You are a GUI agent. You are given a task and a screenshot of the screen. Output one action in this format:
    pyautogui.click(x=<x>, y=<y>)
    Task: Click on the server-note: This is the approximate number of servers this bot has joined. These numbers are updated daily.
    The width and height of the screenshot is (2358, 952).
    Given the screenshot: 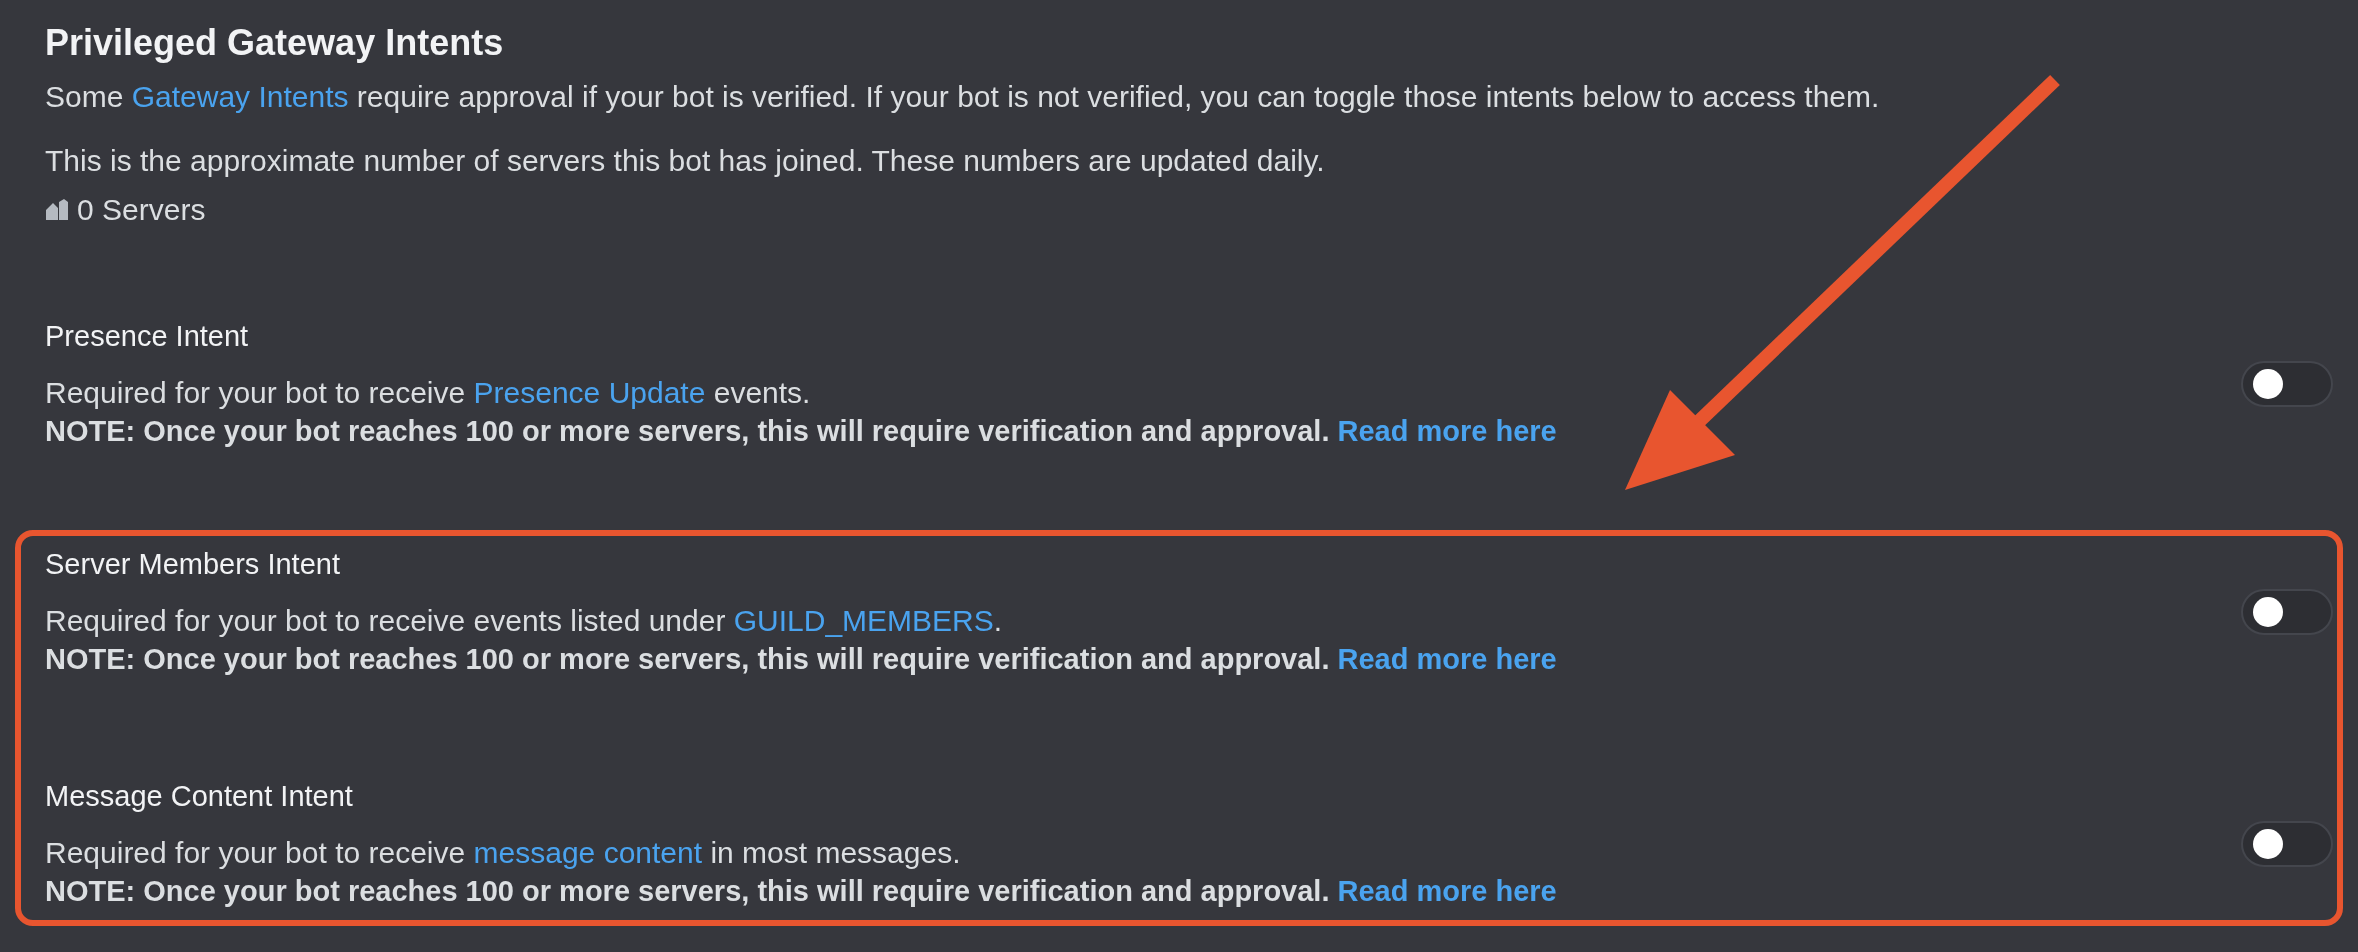 What is the action you would take?
    pyautogui.click(x=685, y=161)
    